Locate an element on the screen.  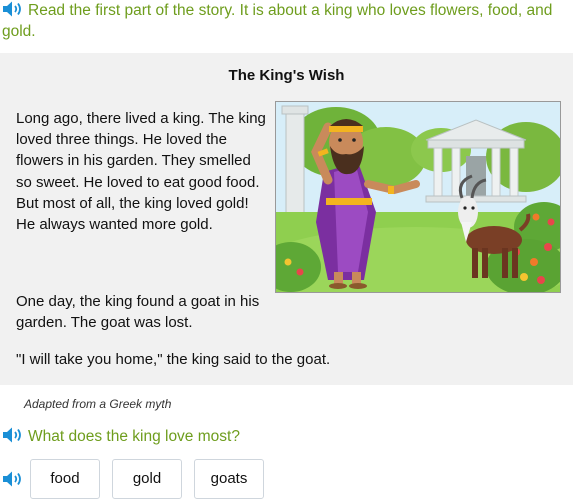
story-source: Adapted from a Greek myth is located at coordinates (98, 404).